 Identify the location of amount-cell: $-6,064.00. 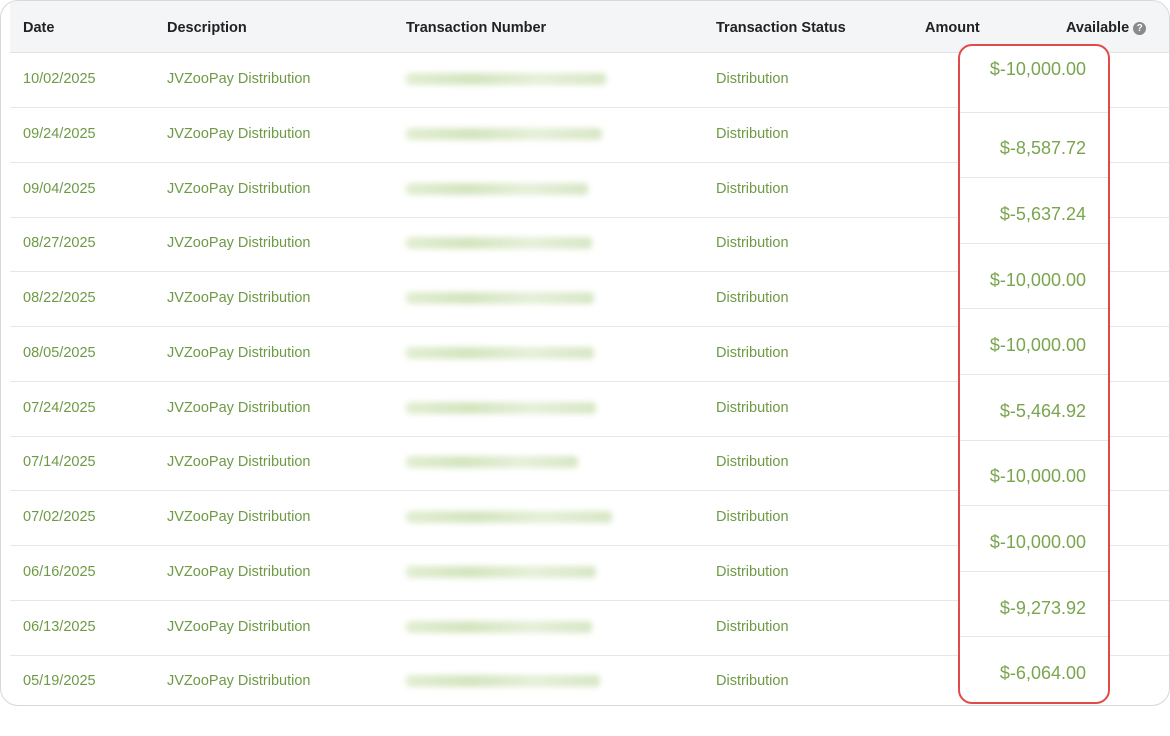
(1034, 669).